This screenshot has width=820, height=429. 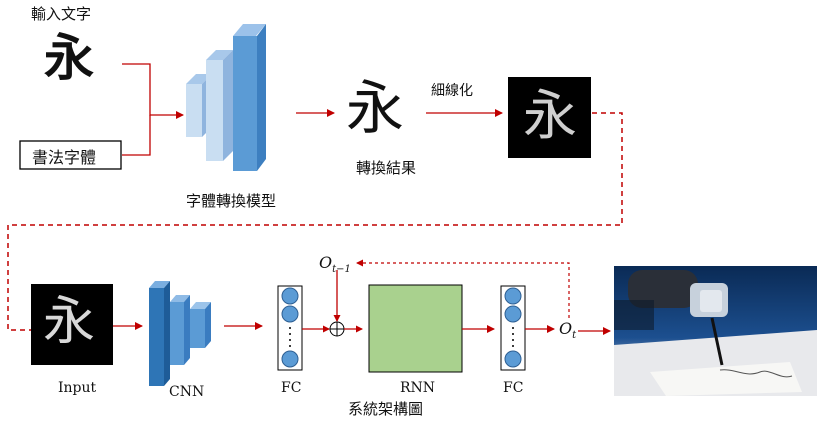 What do you see at coordinates (77, 388) in the screenshot?
I see `input-caption: Input` at bounding box center [77, 388].